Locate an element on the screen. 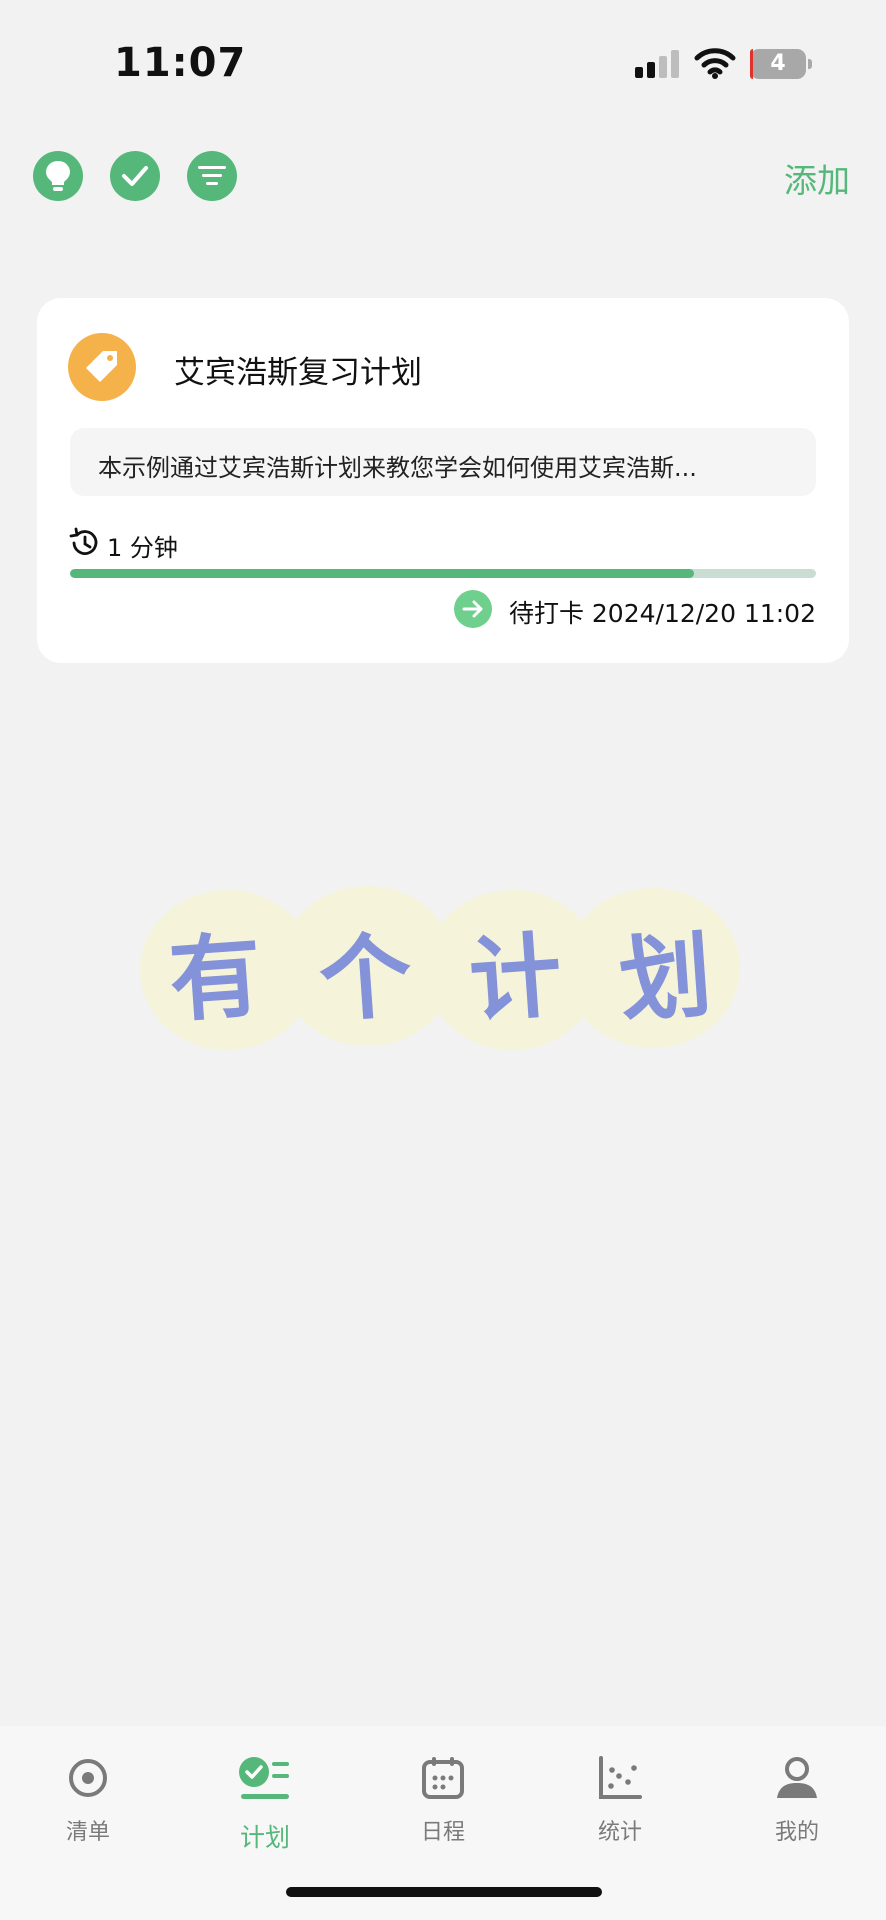 The image size is (886, 1920). plan-duration: 1 分钟 is located at coordinates (142, 548).